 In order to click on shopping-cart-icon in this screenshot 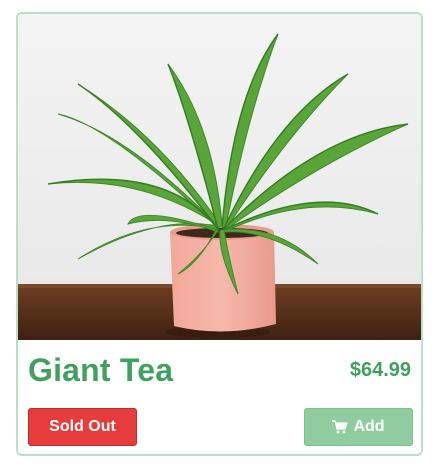, I will do `click(340, 427)`.